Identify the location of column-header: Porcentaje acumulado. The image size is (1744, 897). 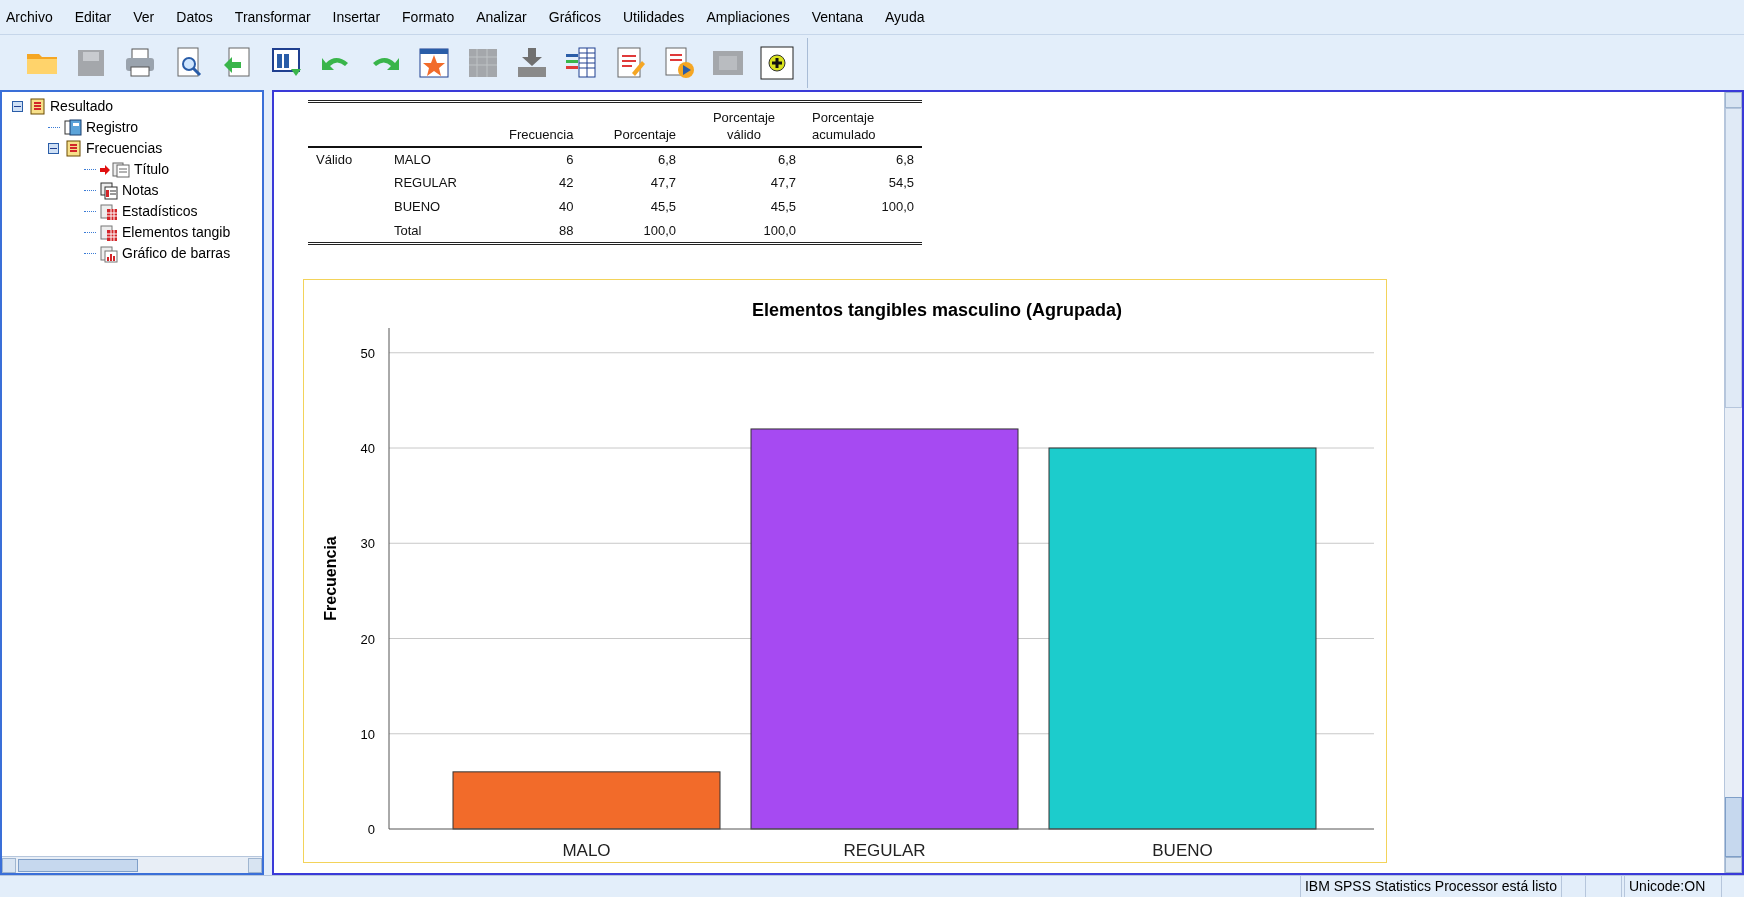
(844, 126).